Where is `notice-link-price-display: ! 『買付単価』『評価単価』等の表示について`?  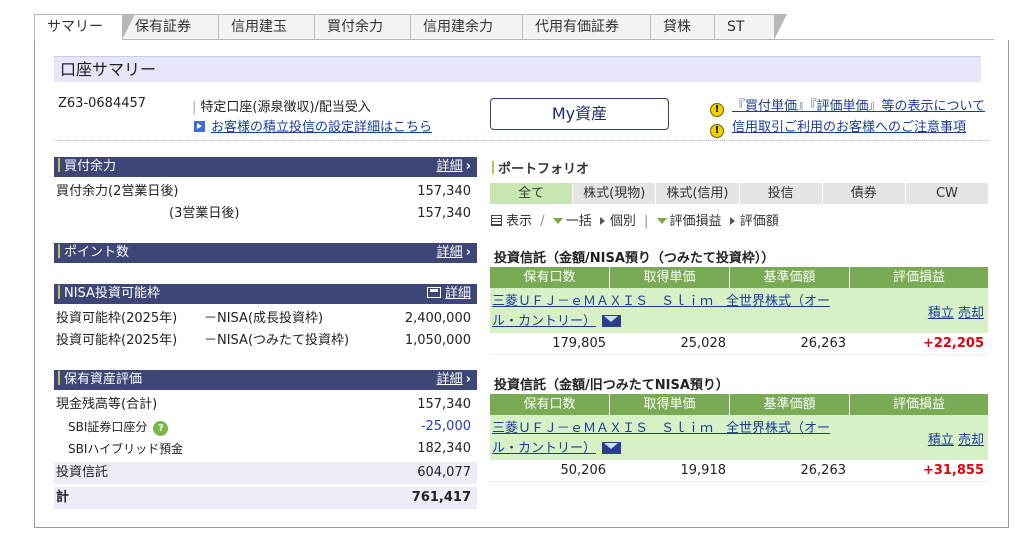
notice-link-price-display: ! 『買付単価』『評価単価』等の表示について is located at coordinates (847, 106).